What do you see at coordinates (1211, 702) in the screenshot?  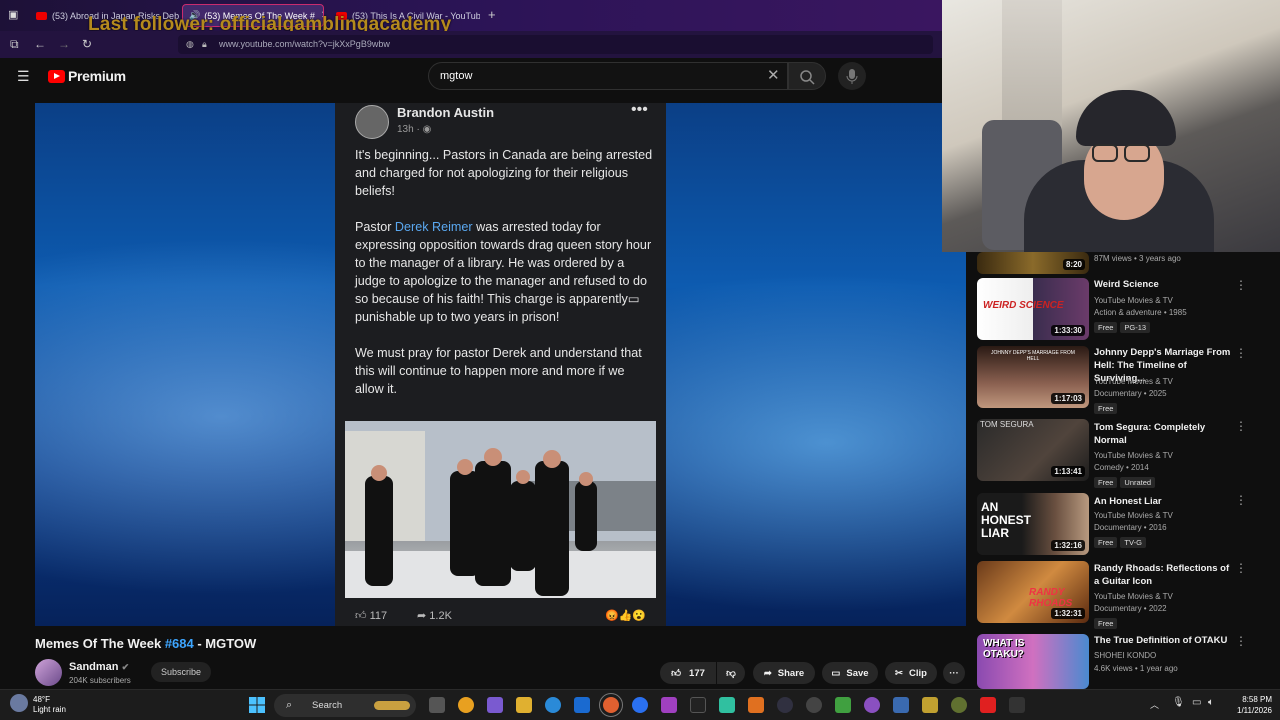 I see `volume-icon: 🔈︎` at bounding box center [1211, 702].